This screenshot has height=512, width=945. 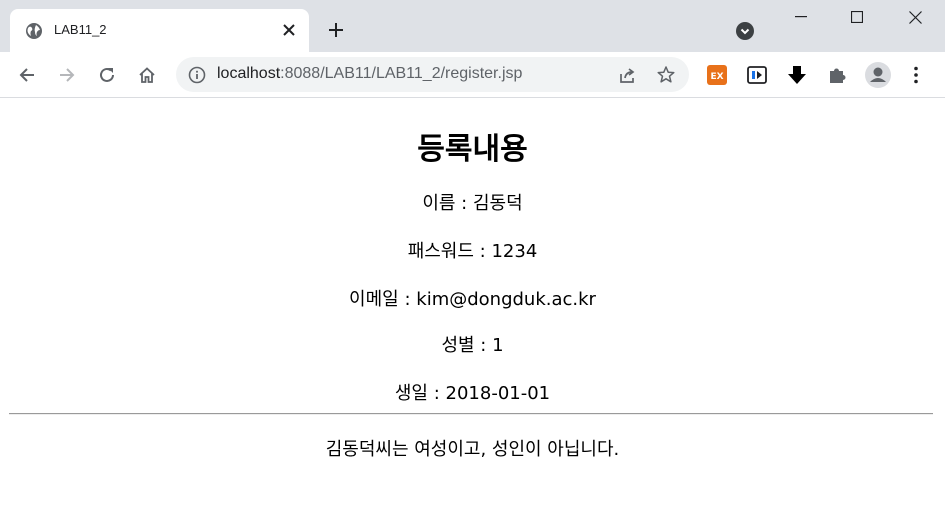 I want to click on bookmark-star-icon, so click(x=666, y=75).